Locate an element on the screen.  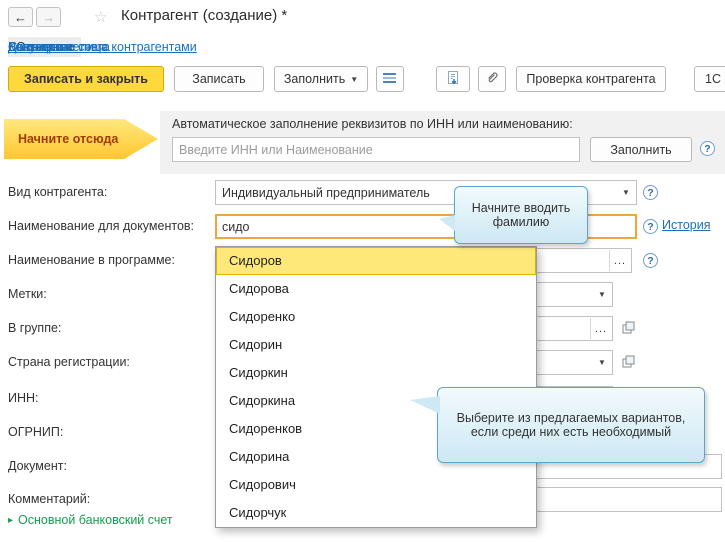
group-open-button is located at coordinates (628, 328).